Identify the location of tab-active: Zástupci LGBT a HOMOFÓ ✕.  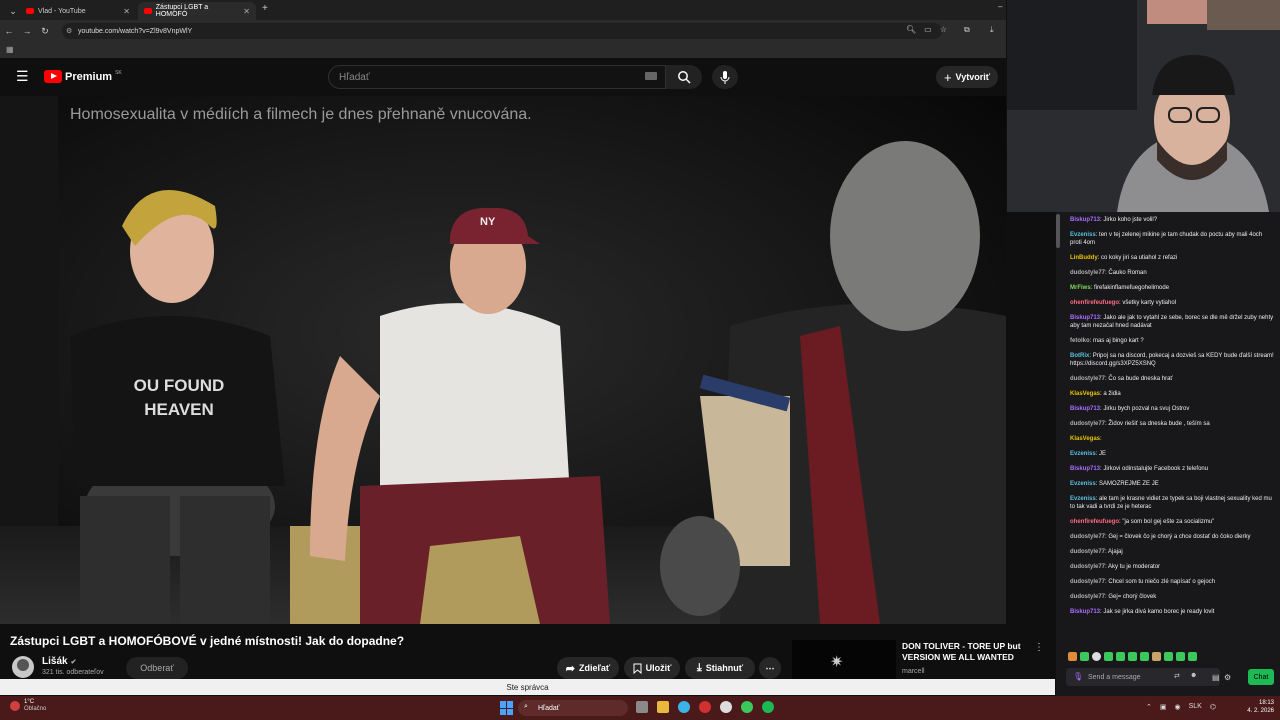
(197, 11).